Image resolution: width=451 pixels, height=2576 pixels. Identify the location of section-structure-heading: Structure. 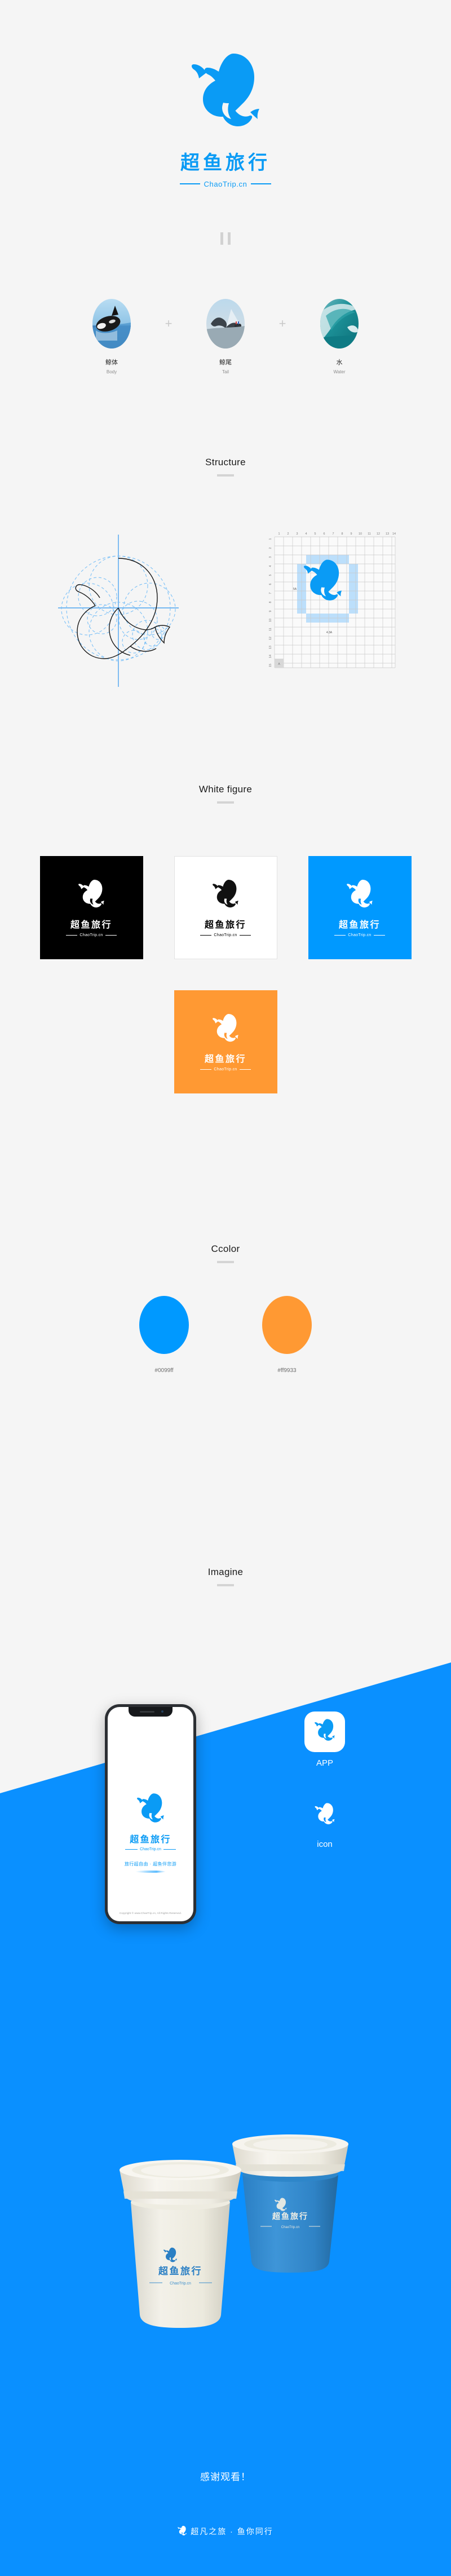
(225, 467).